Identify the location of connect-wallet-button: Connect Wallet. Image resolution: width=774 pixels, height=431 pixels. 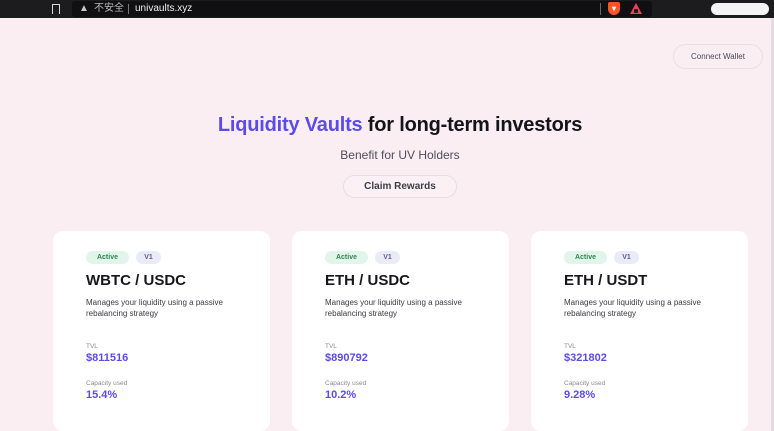
(718, 56).